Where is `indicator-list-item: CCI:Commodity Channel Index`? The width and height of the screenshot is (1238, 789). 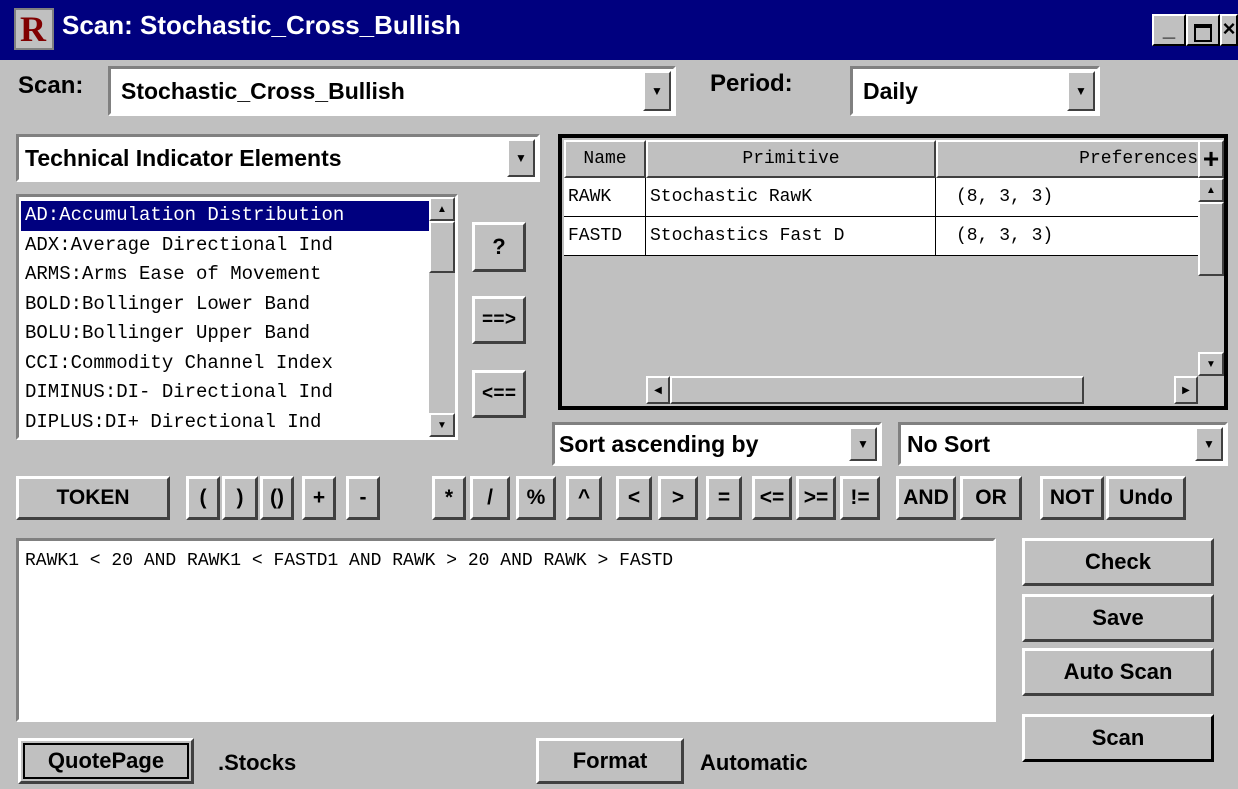
indicator-list-item: CCI:Commodity Channel Index is located at coordinates (225, 364).